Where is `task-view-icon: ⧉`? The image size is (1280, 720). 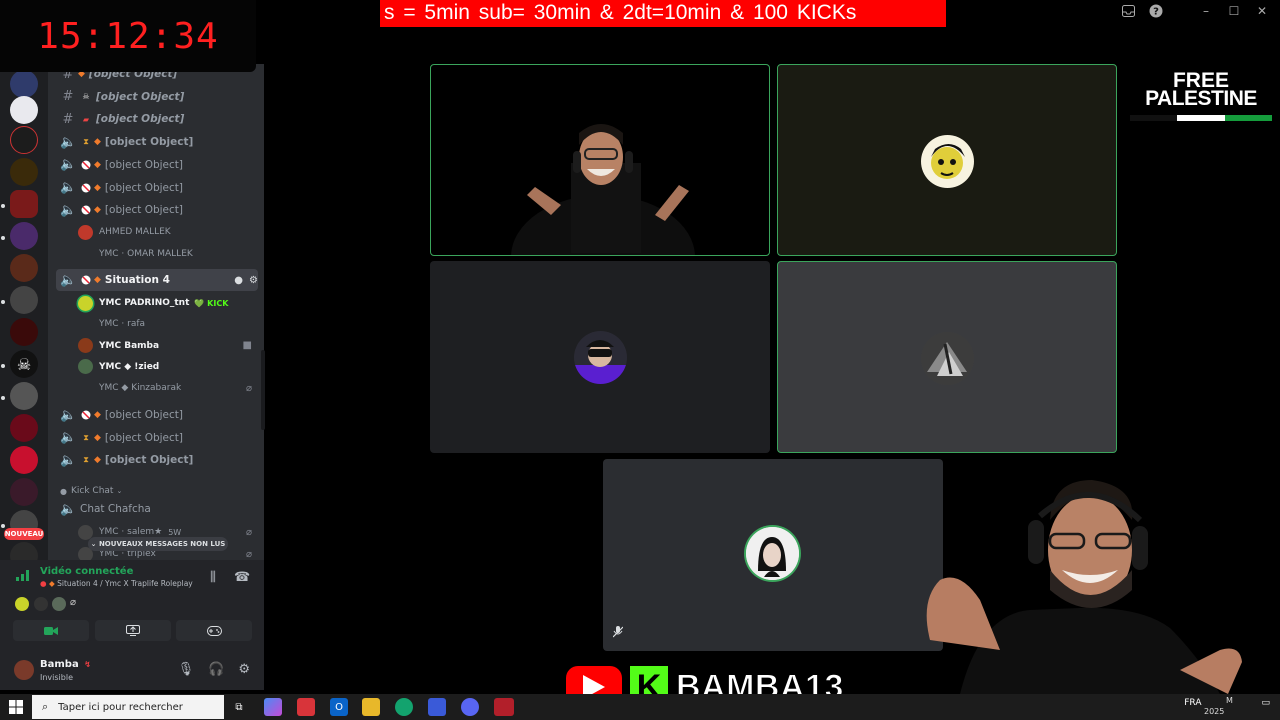
task-view-icon: ⧉ is located at coordinates (239, 707).